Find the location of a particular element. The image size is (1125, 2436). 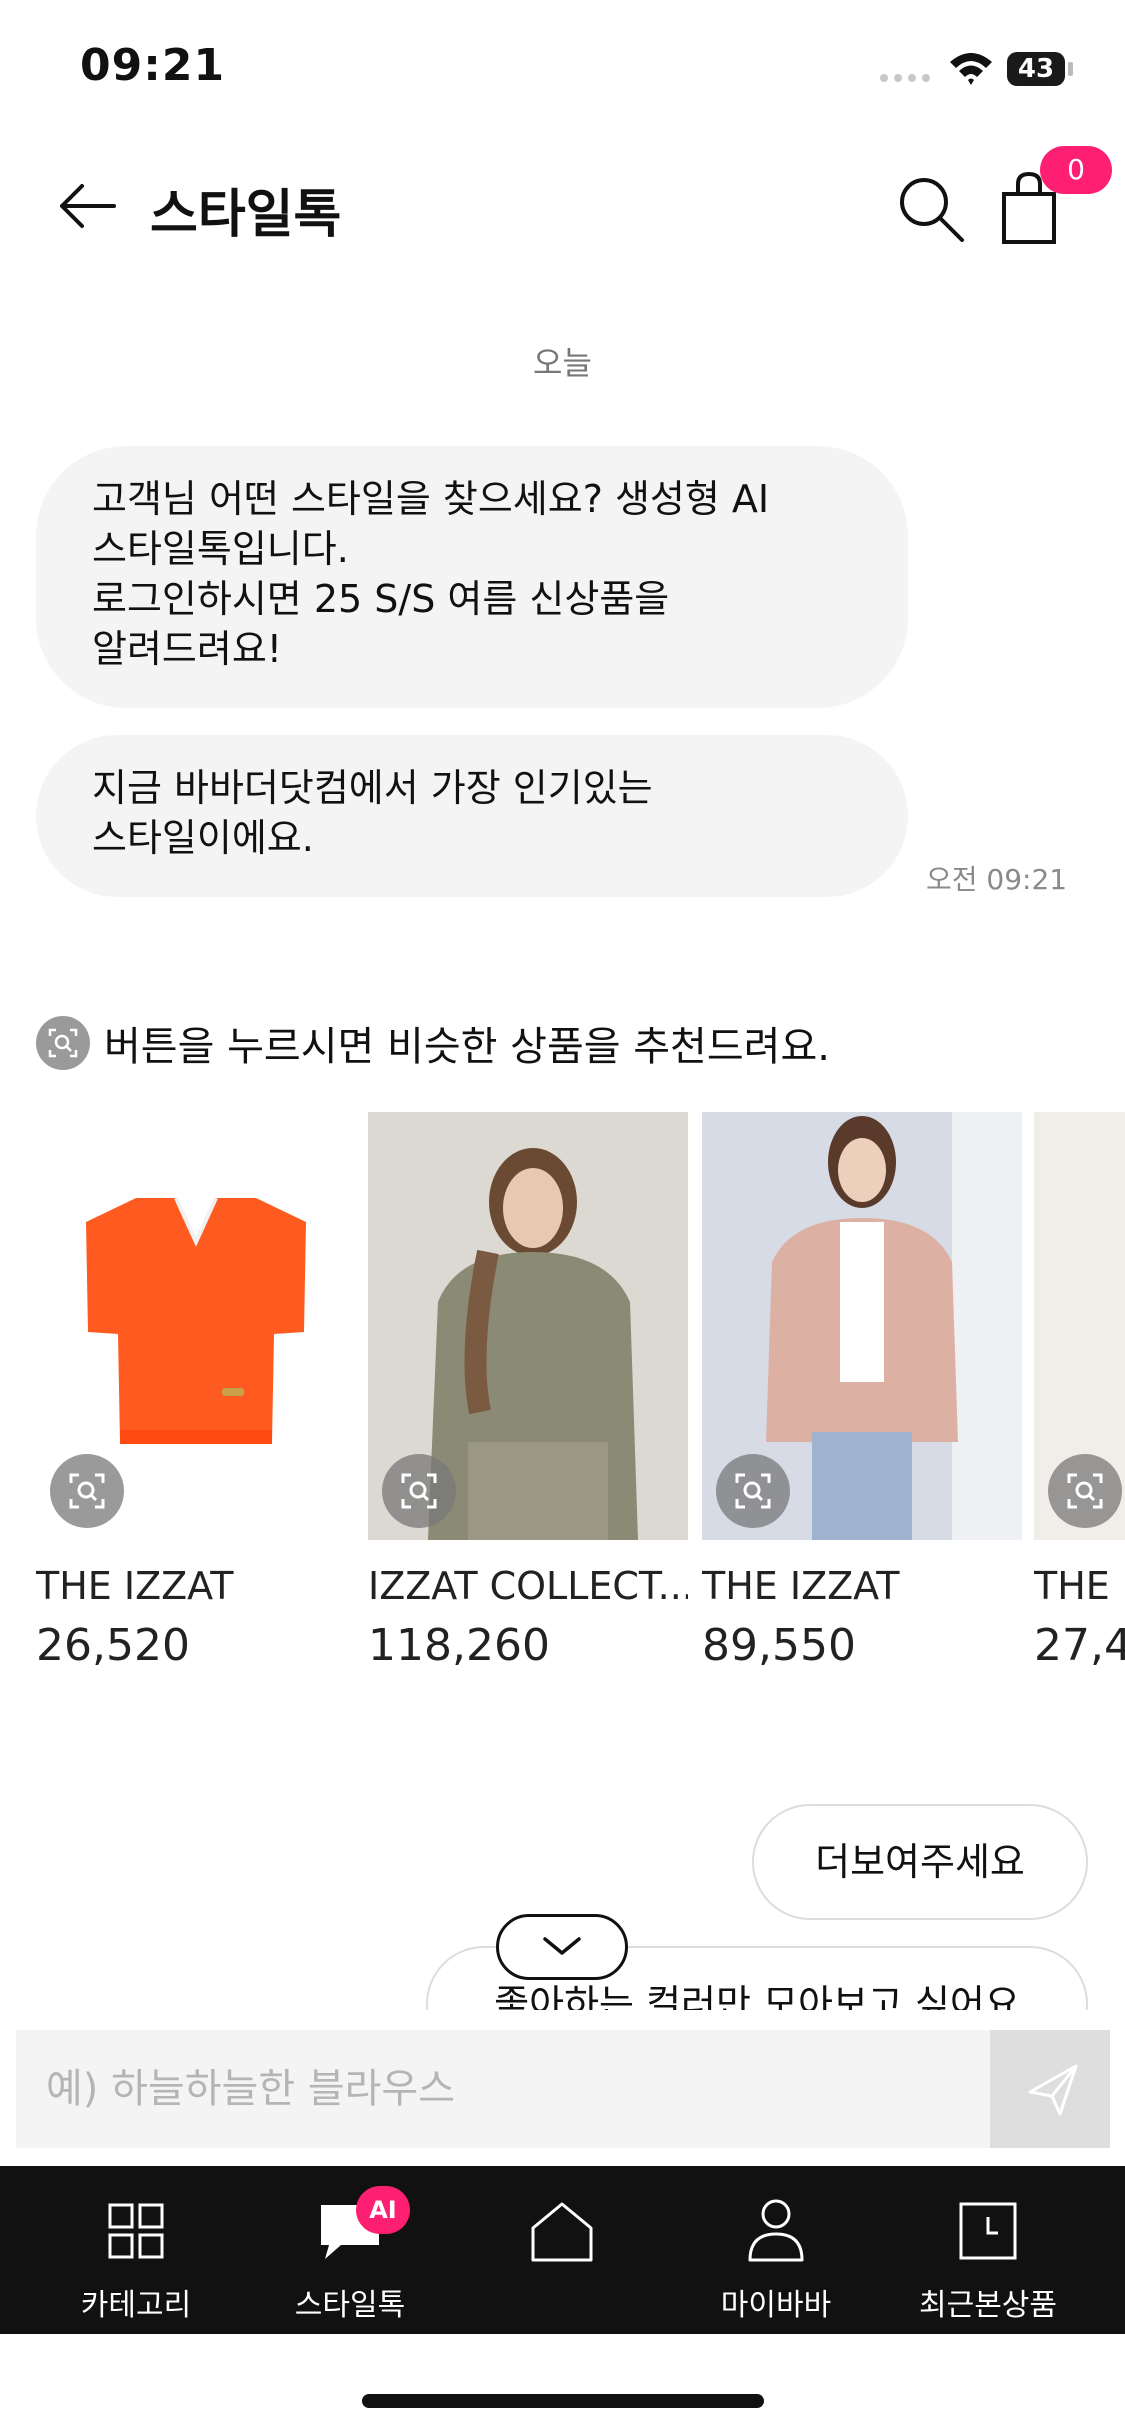

product-card: THE IZZAT 26,520 is located at coordinates (196, 1391).